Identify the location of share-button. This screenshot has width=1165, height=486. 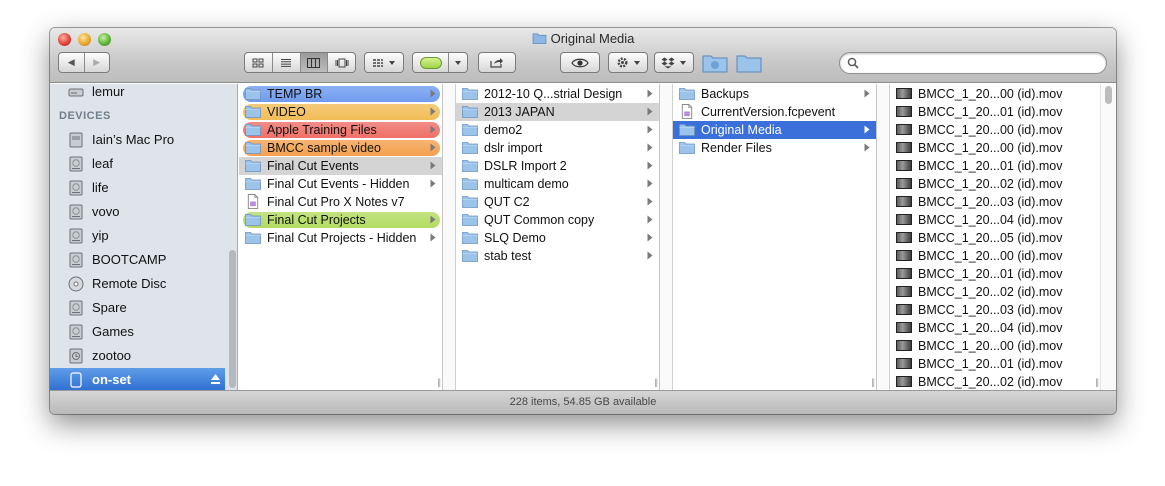
(497, 62).